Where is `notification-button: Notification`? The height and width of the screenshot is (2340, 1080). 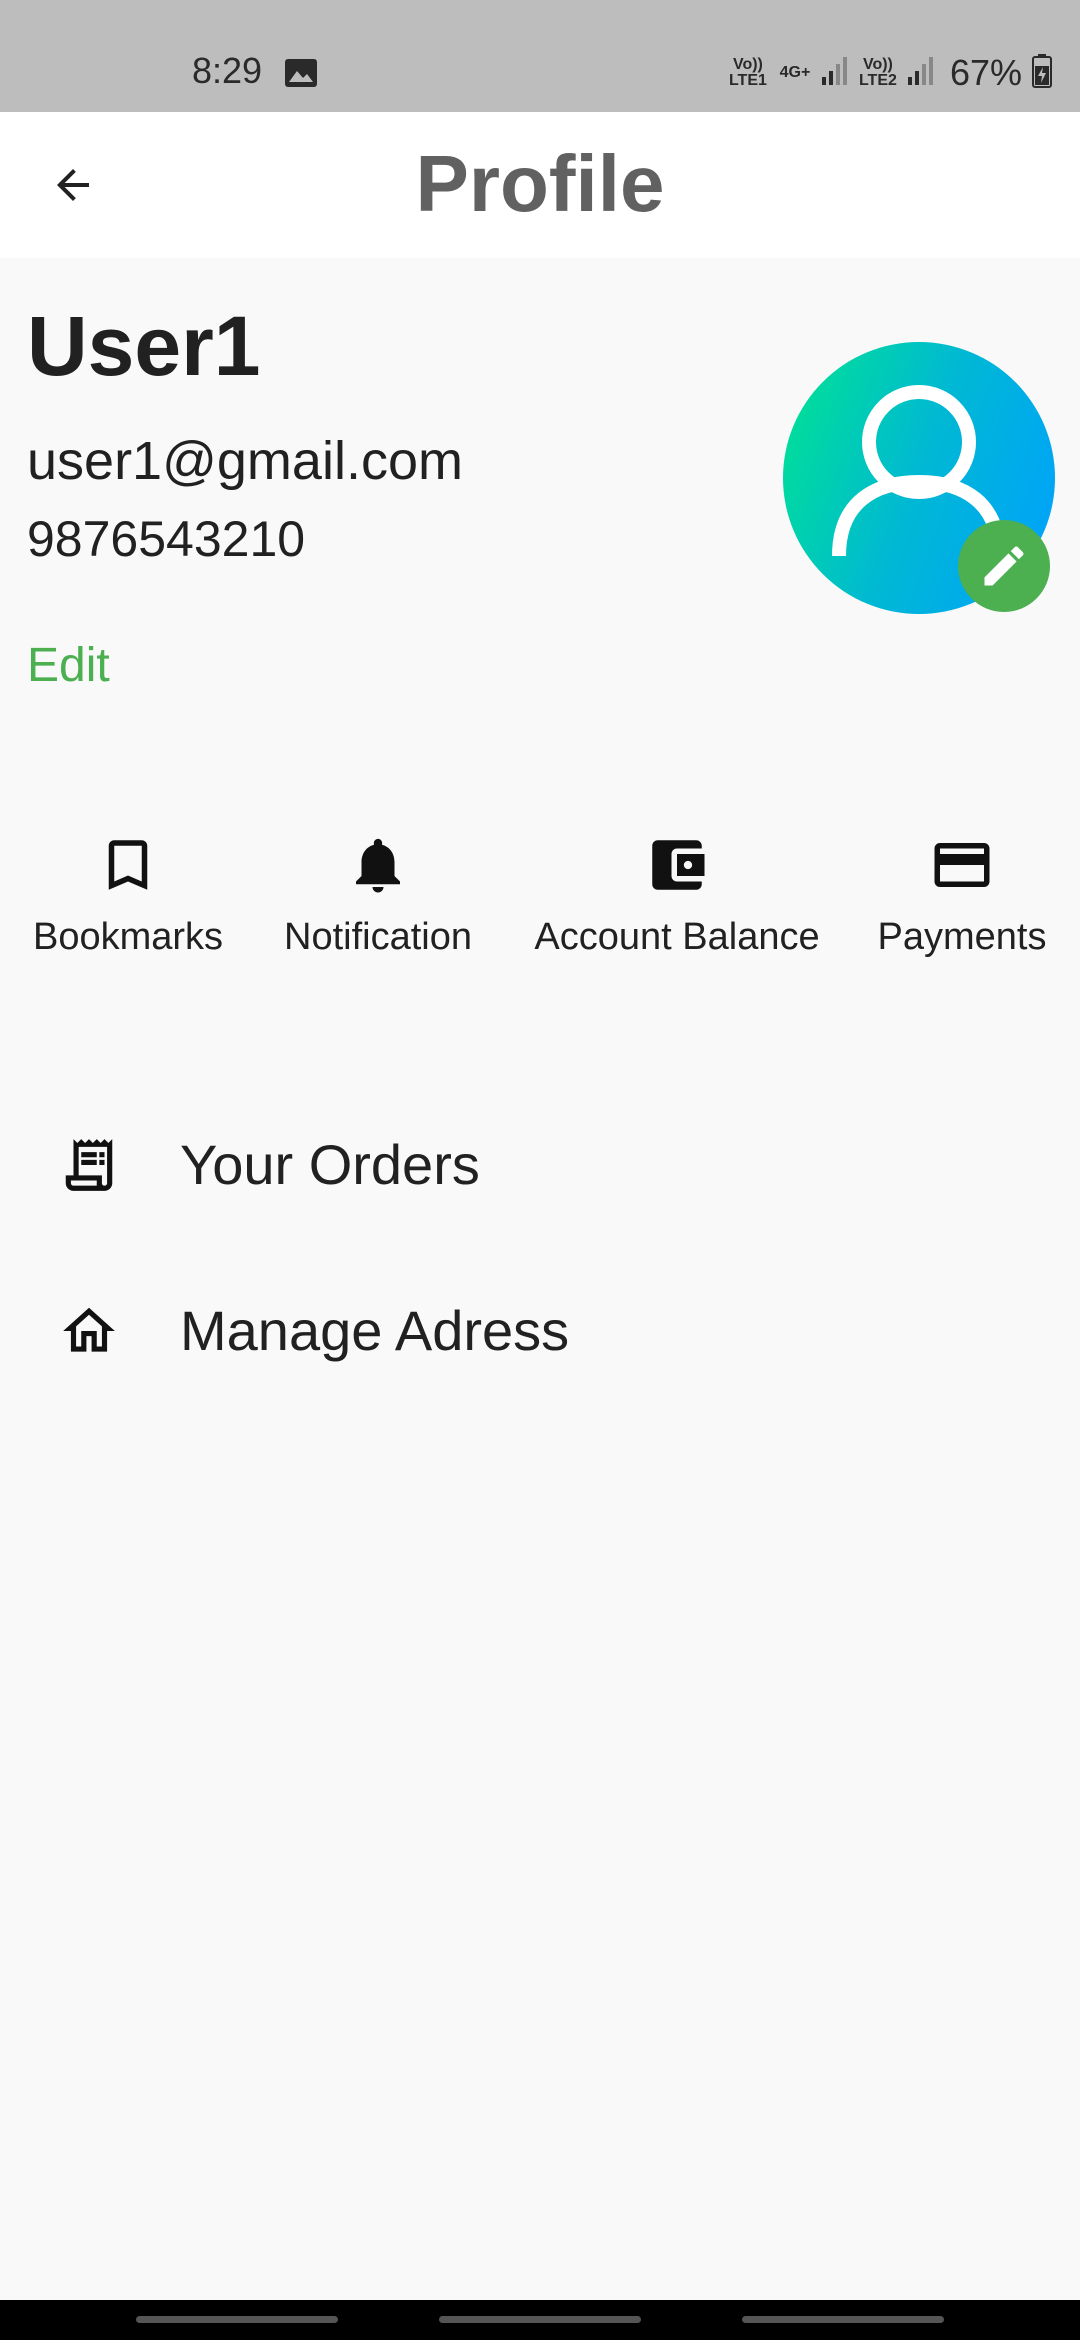 notification-button: Notification is located at coordinates (378, 895).